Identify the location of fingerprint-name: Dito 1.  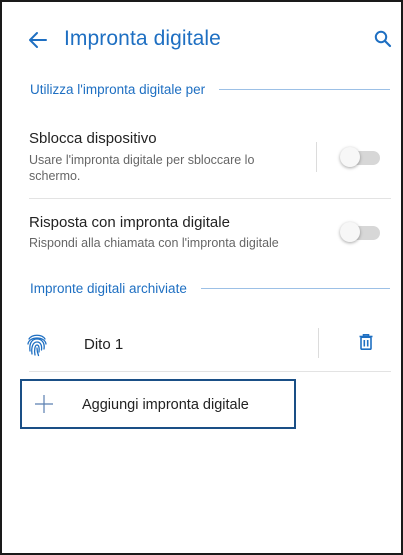
(104, 344).